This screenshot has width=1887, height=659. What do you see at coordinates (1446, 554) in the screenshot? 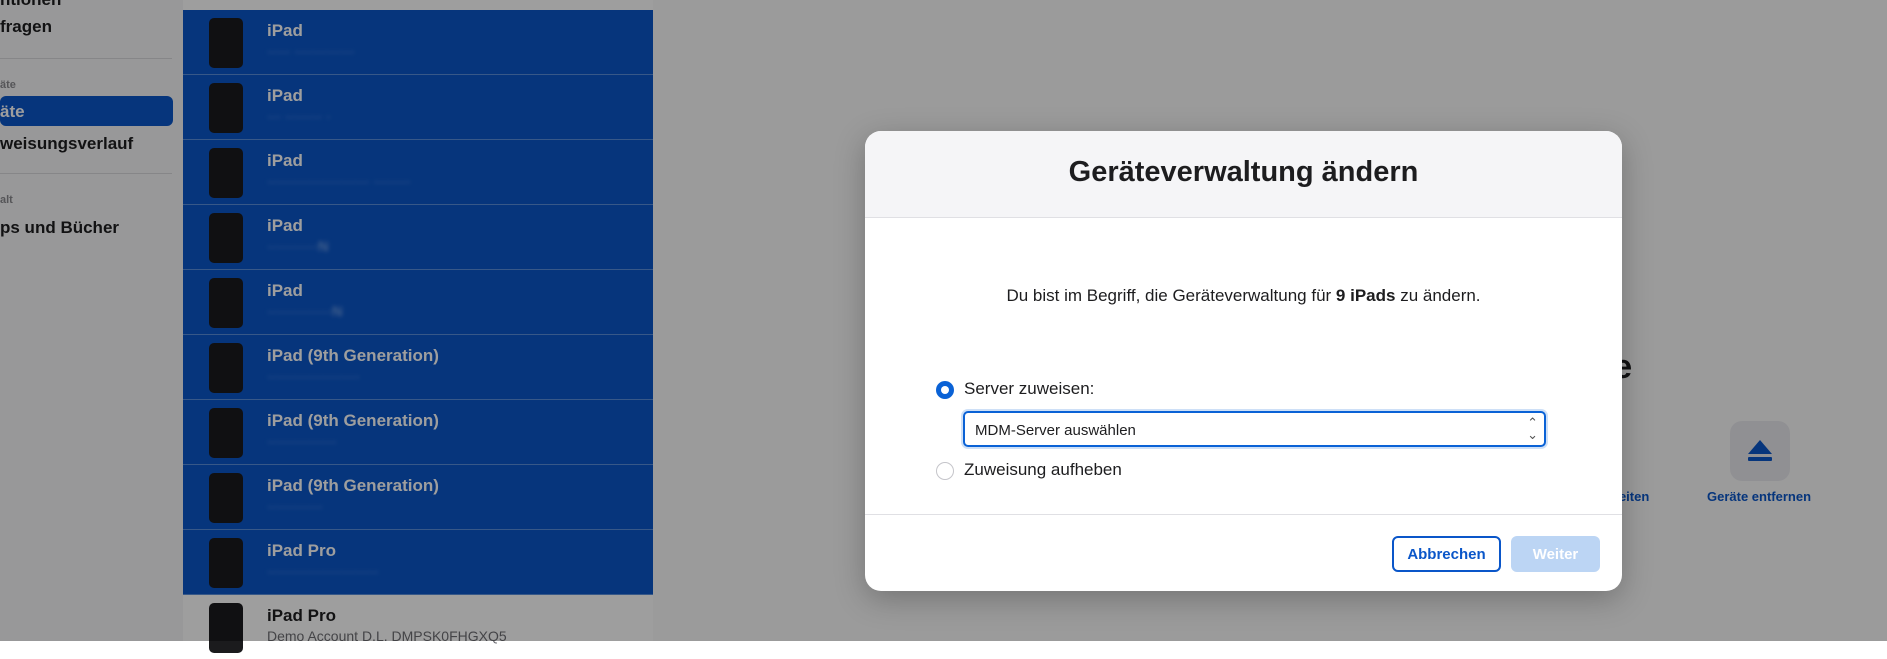
I see `cancel-button: Abbrechen` at bounding box center [1446, 554].